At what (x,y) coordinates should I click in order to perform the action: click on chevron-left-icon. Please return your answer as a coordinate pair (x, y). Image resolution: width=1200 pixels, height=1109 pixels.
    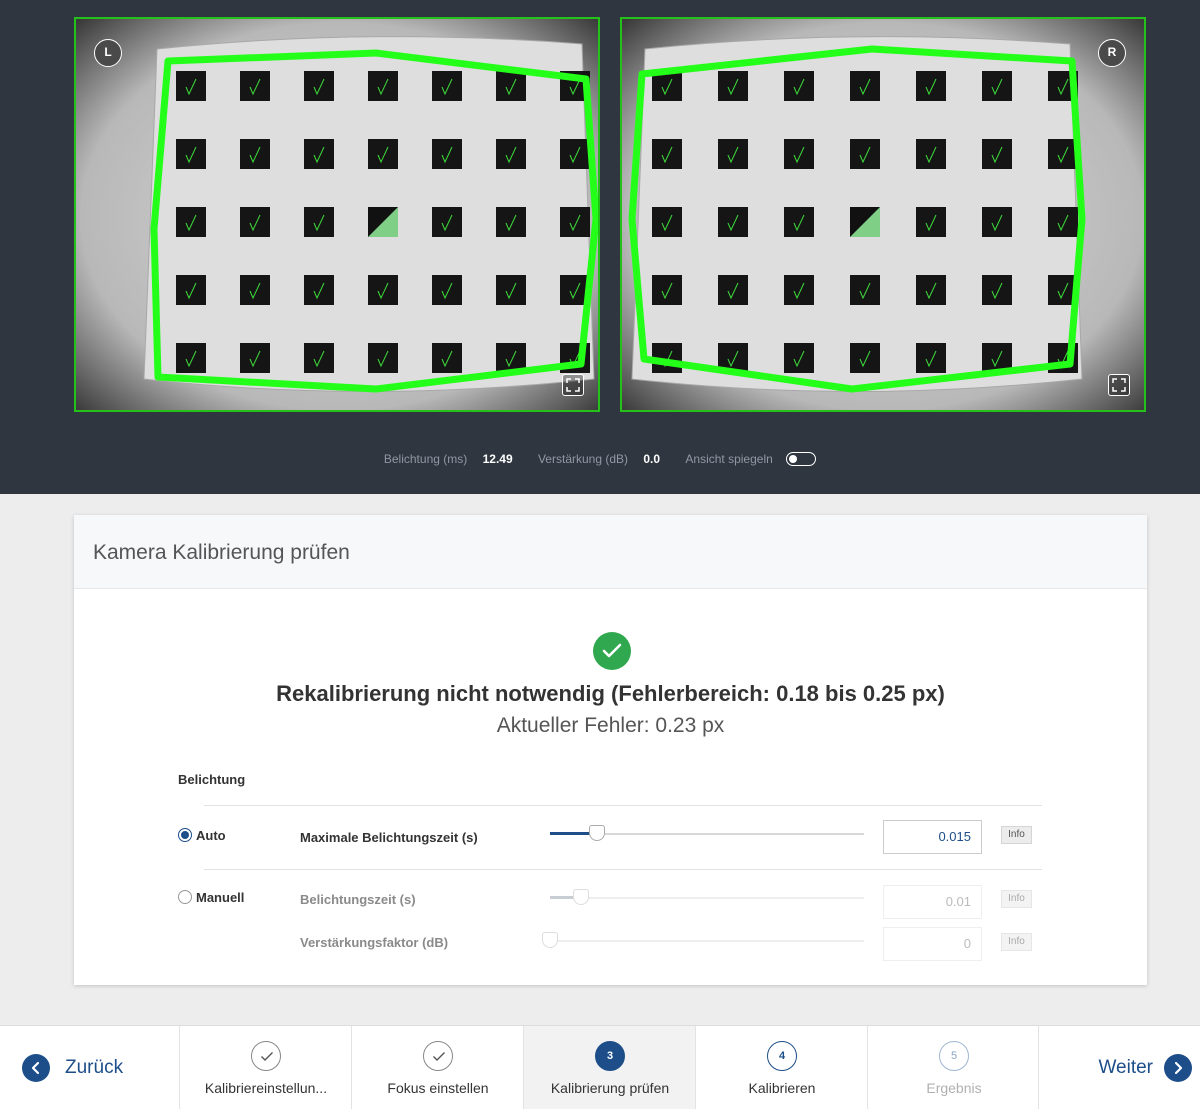
    Looking at the image, I should click on (36, 1068).